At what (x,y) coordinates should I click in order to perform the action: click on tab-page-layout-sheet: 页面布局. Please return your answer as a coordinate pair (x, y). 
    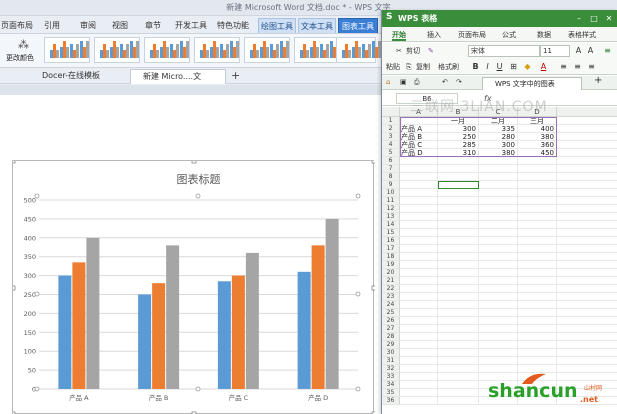
    Looking at the image, I should click on (472, 35).